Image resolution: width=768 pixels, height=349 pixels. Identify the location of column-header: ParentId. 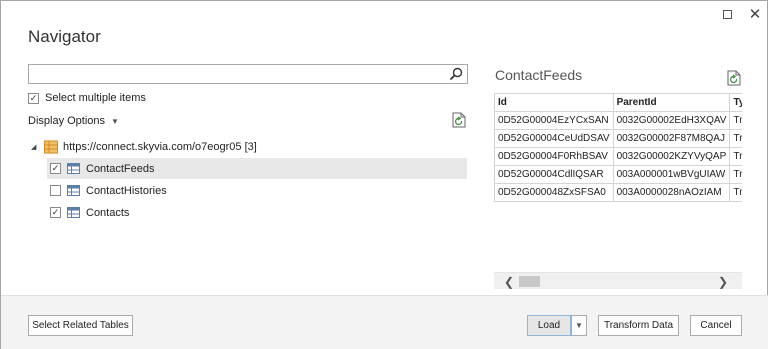
(671, 102).